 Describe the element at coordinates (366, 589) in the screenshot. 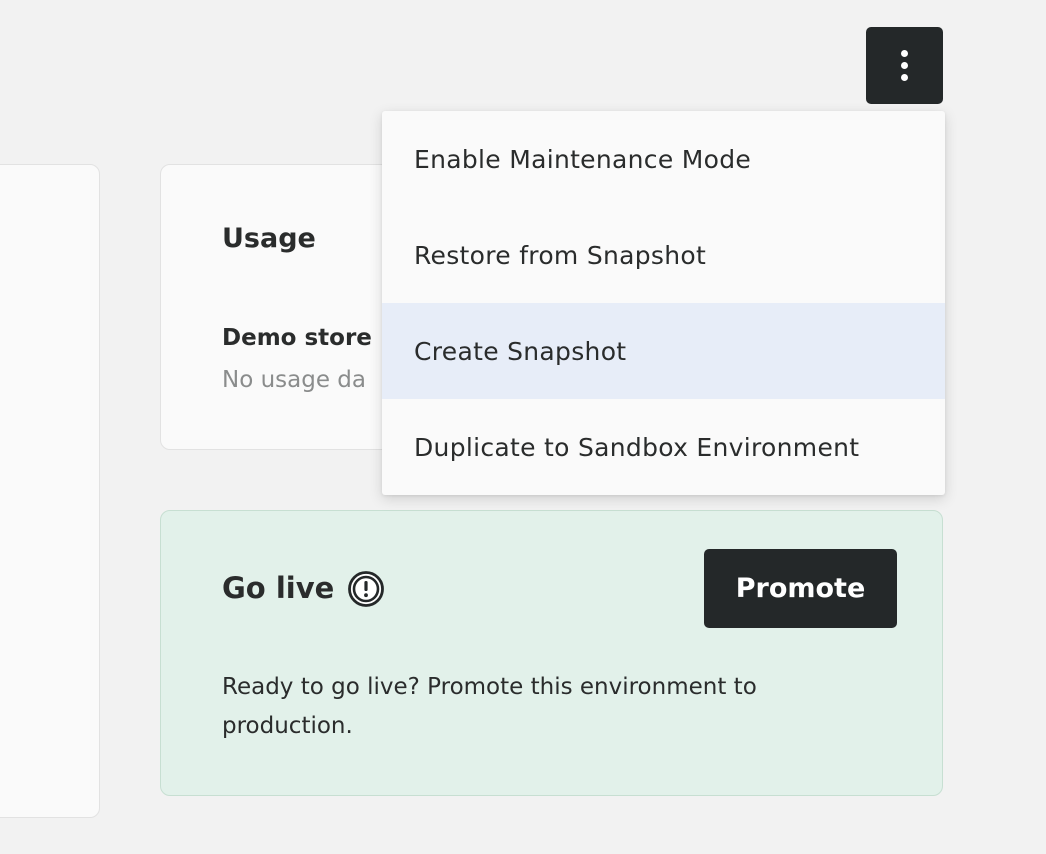

I see `exclamation-circle-icon` at that location.